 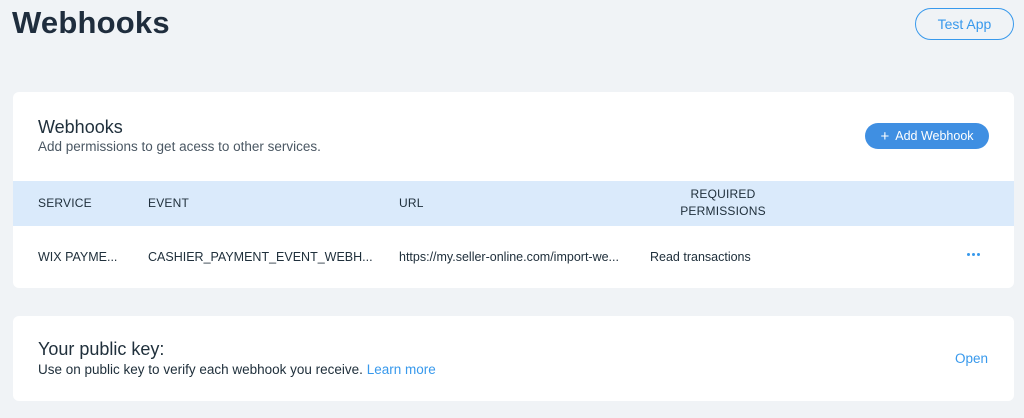 What do you see at coordinates (91, 22) in the screenshot?
I see `page-title: Webhooks` at bounding box center [91, 22].